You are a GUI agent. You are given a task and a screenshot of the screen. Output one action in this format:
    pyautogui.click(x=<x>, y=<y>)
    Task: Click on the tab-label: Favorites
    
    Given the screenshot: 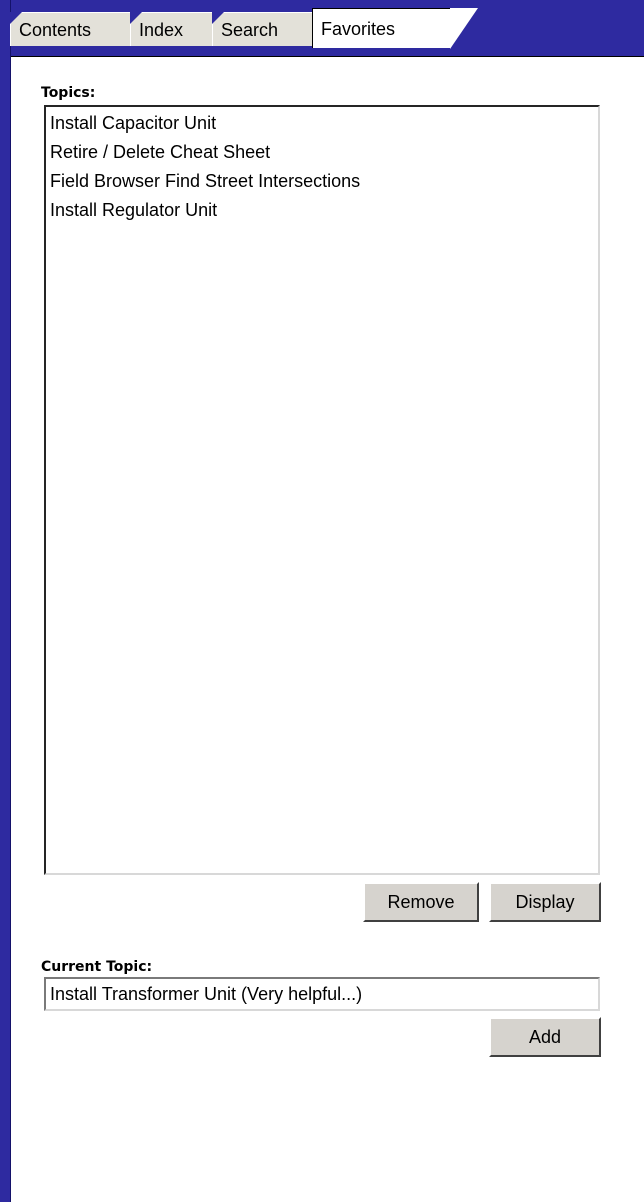 What is the action you would take?
    pyautogui.click(x=358, y=29)
    